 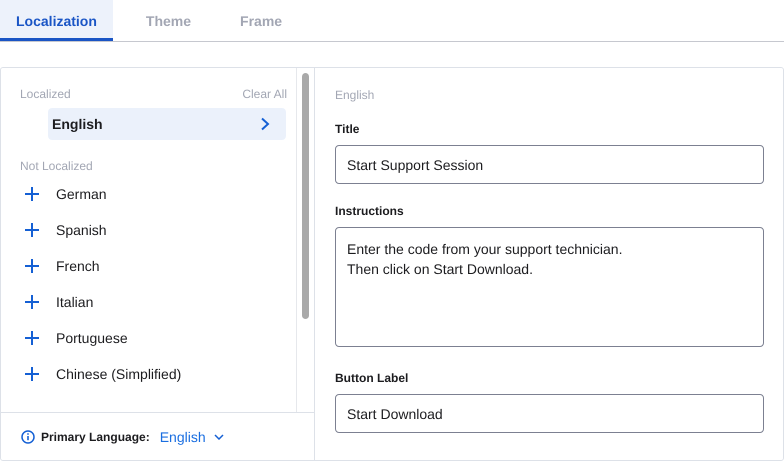 I want to click on language-name: French, so click(x=78, y=266).